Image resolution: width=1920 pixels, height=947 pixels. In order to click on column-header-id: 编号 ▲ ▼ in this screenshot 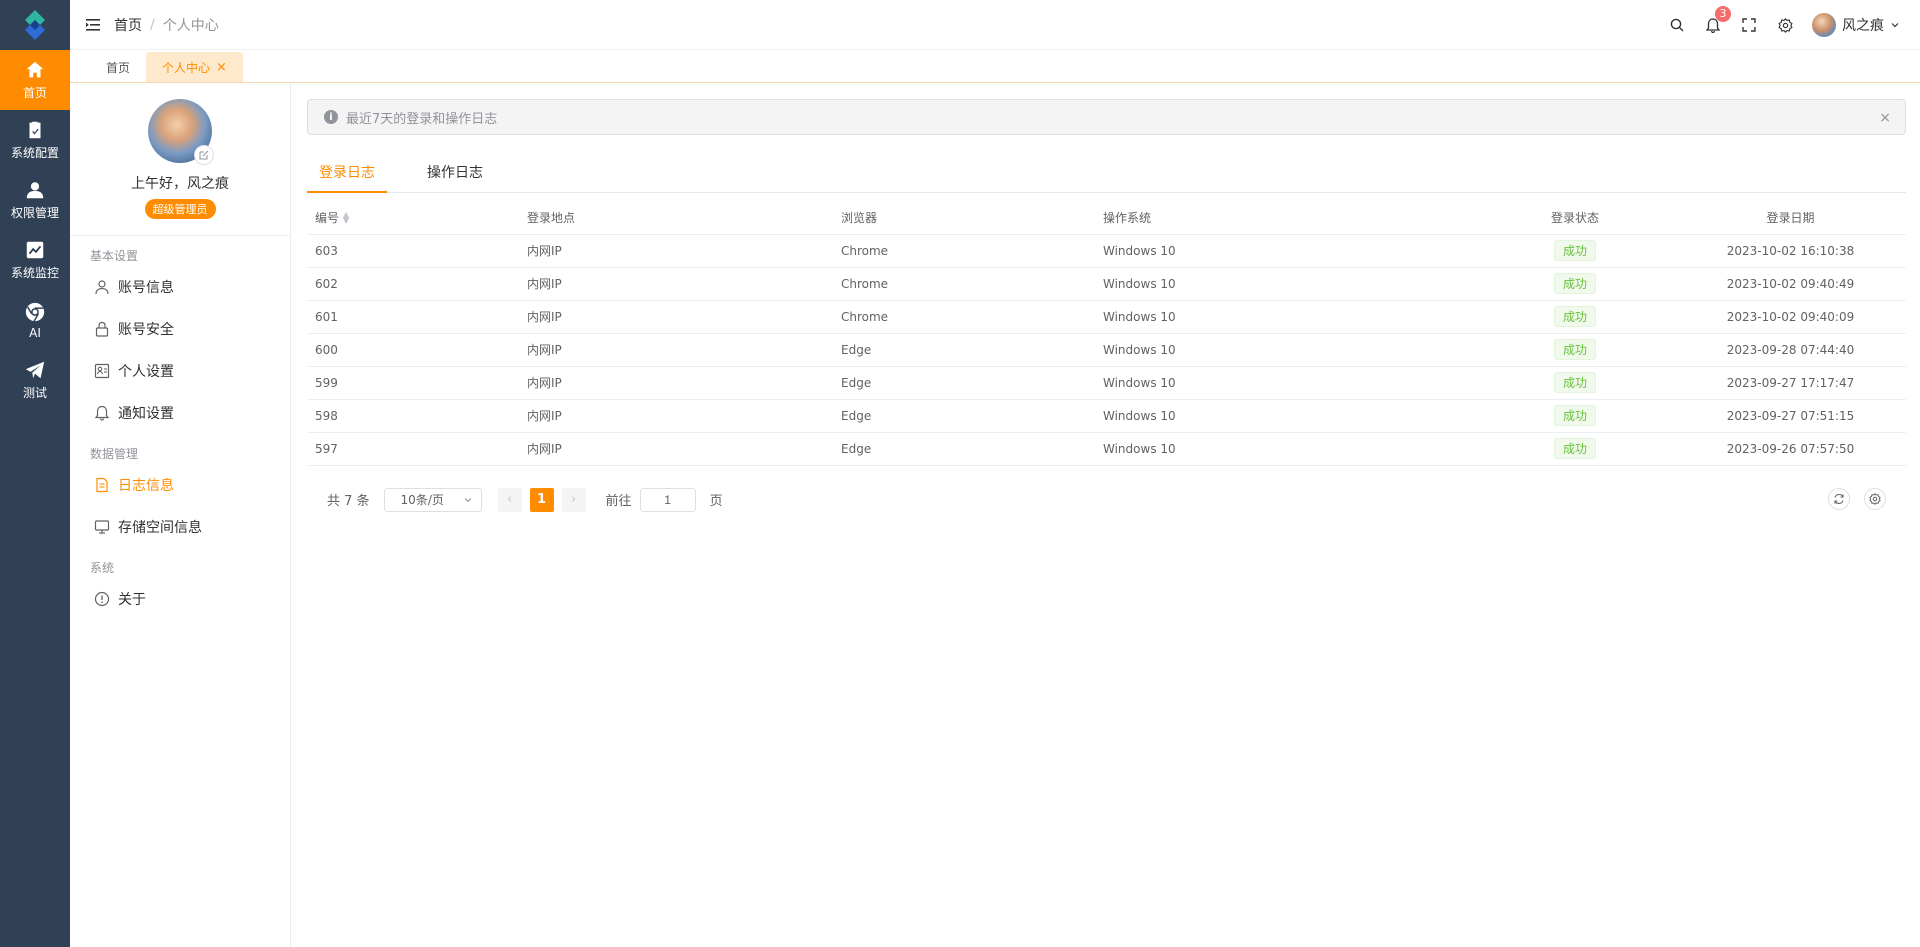, I will do `click(413, 218)`.